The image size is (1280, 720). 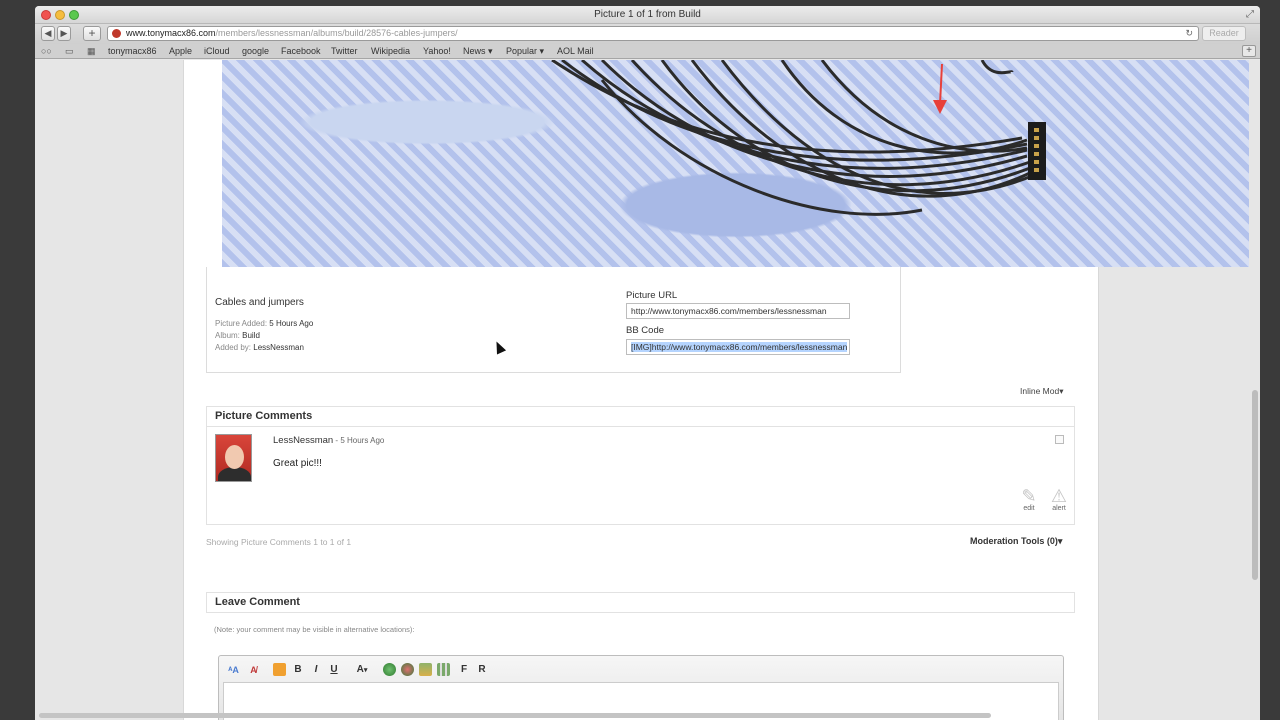 I want to click on reader-button: Reader, so click(x=1224, y=33).